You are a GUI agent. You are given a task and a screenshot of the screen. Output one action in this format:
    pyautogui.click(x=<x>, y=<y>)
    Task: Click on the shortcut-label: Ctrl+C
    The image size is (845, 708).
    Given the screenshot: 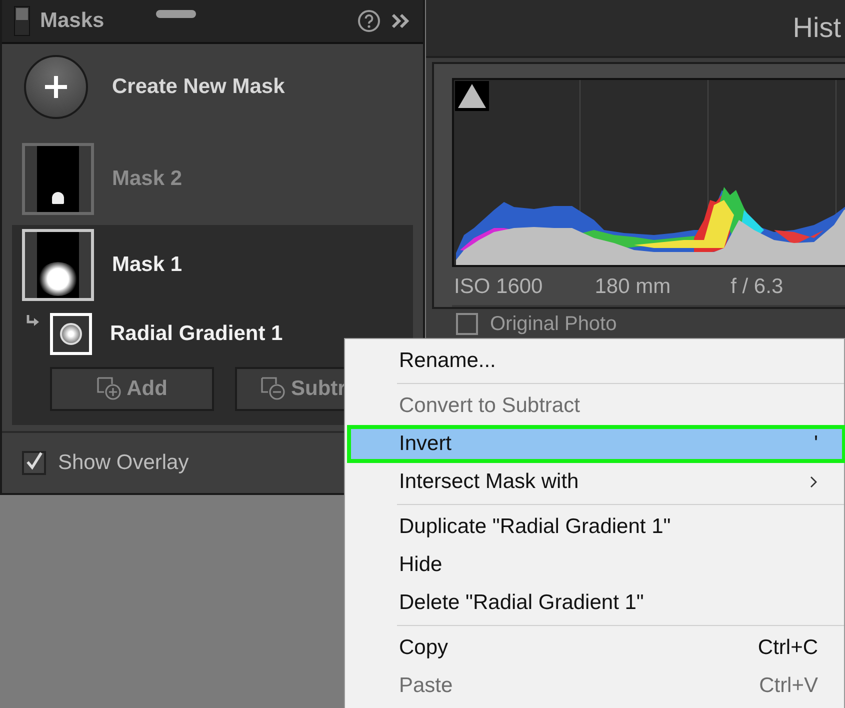 What is the action you would take?
    pyautogui.click(x=788, y=648)
    